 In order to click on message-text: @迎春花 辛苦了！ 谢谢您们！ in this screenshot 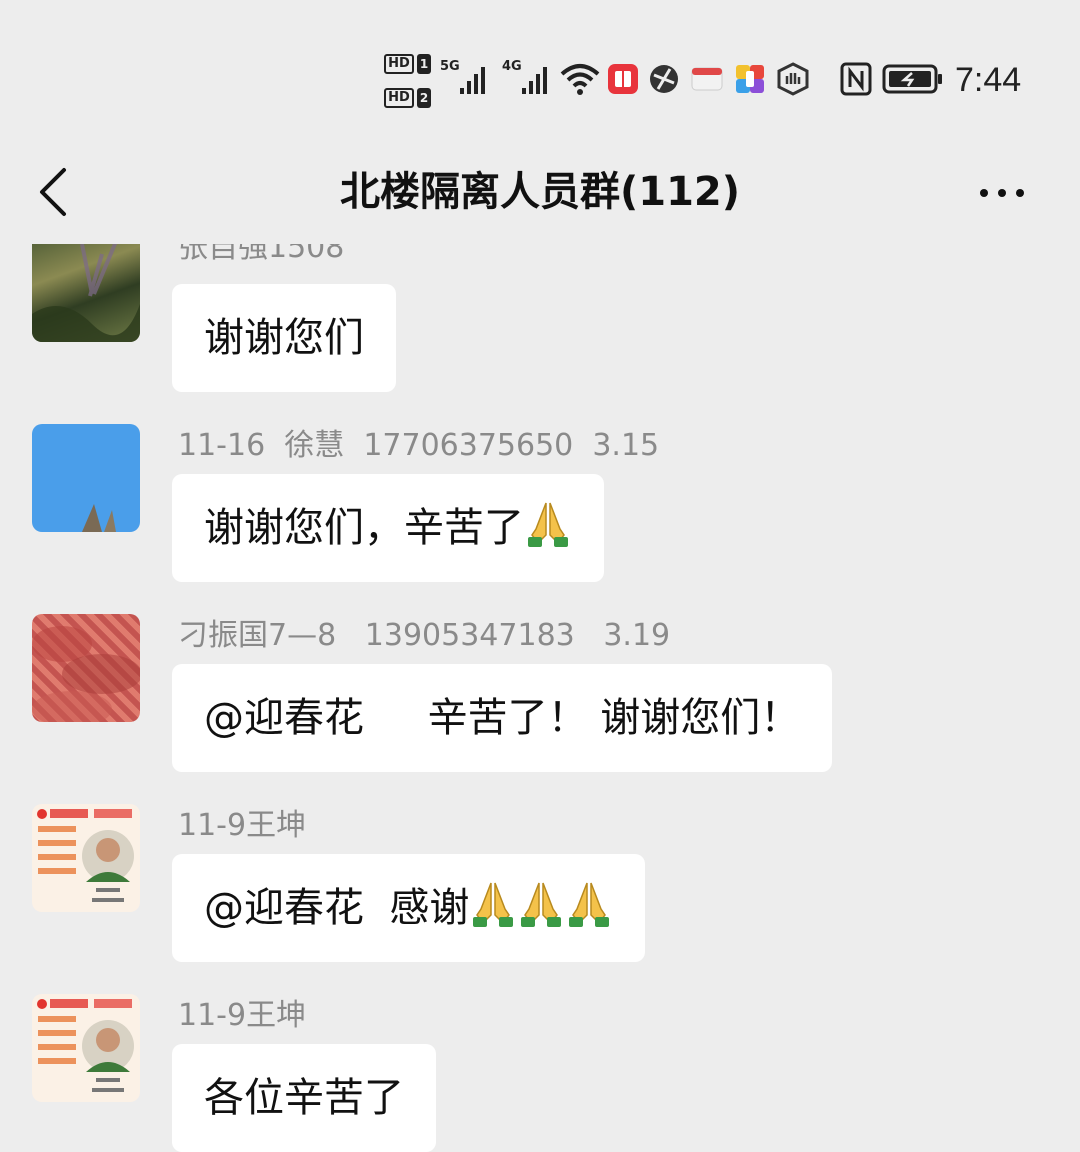, I will do `click(502, 718)`.